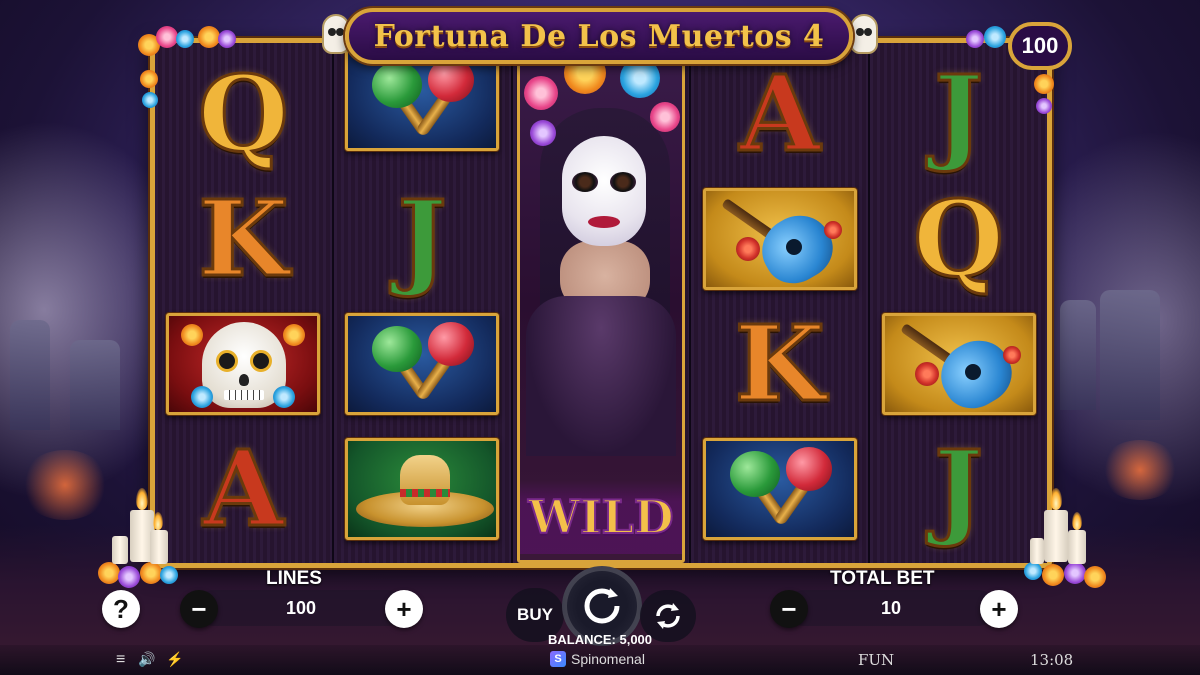 This screenshot has height=675, width=1200. I want to click on total-bet-value: 10, so click(891, 607).